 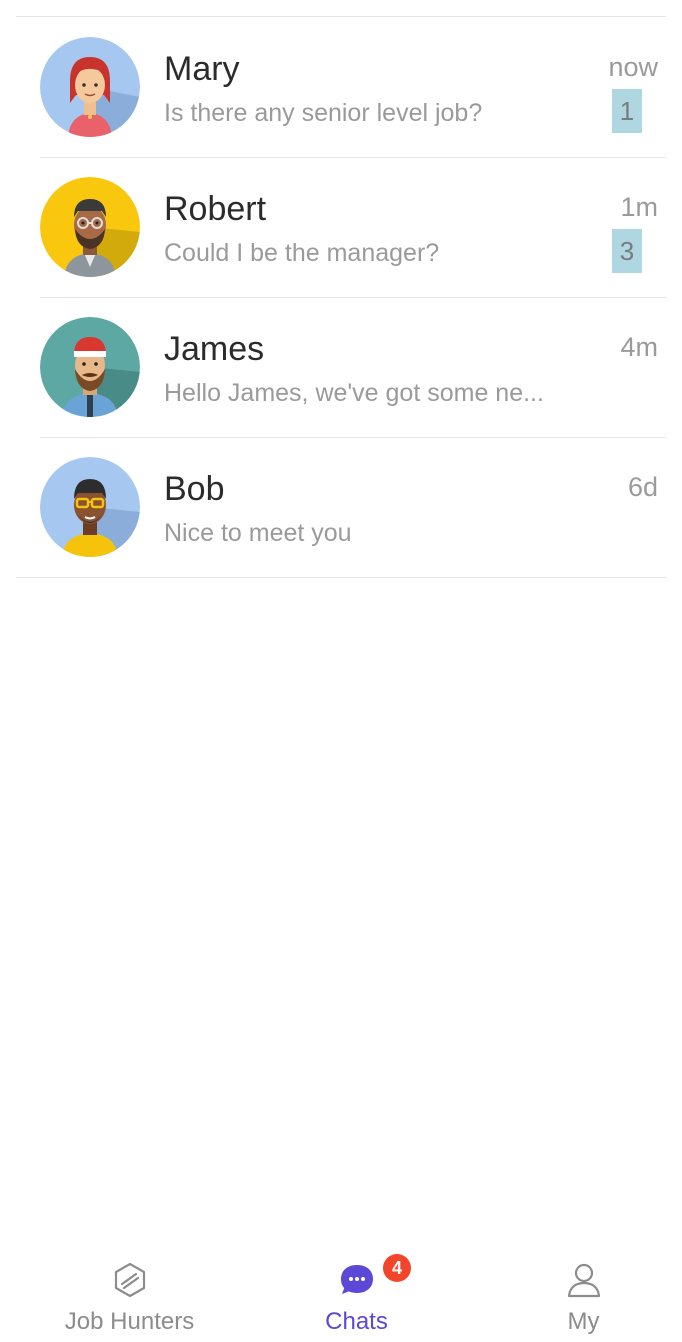 What do you see at coordinates (194, 489) in the screenshot?
I see `chat-name: Bob` at bounding box center [194, 489].